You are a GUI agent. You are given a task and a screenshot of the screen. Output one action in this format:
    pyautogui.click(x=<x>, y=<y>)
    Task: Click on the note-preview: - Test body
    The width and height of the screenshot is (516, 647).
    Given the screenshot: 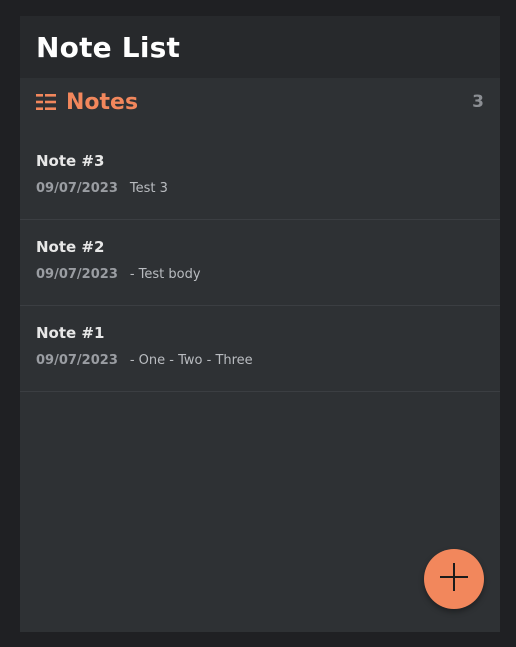 What is the action you would take?
    pyautogui.click(x=165, y=274)
    